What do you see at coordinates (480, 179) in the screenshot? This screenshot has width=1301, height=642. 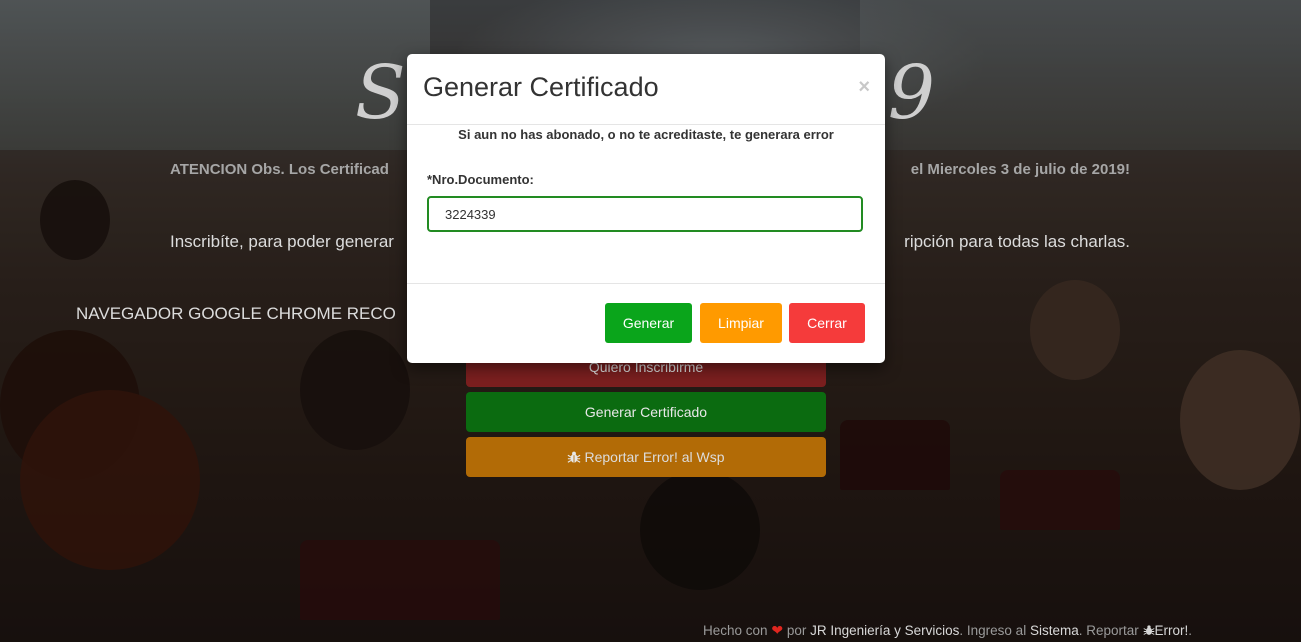 I see `document-number-label: *Nro.Documento:` at bounding box center [480, 179].